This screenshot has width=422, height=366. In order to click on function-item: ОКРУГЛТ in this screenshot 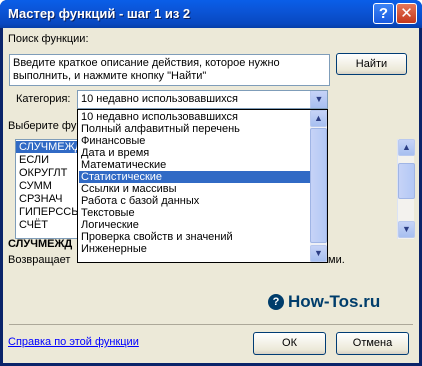, I will do `click(43, 173)`.